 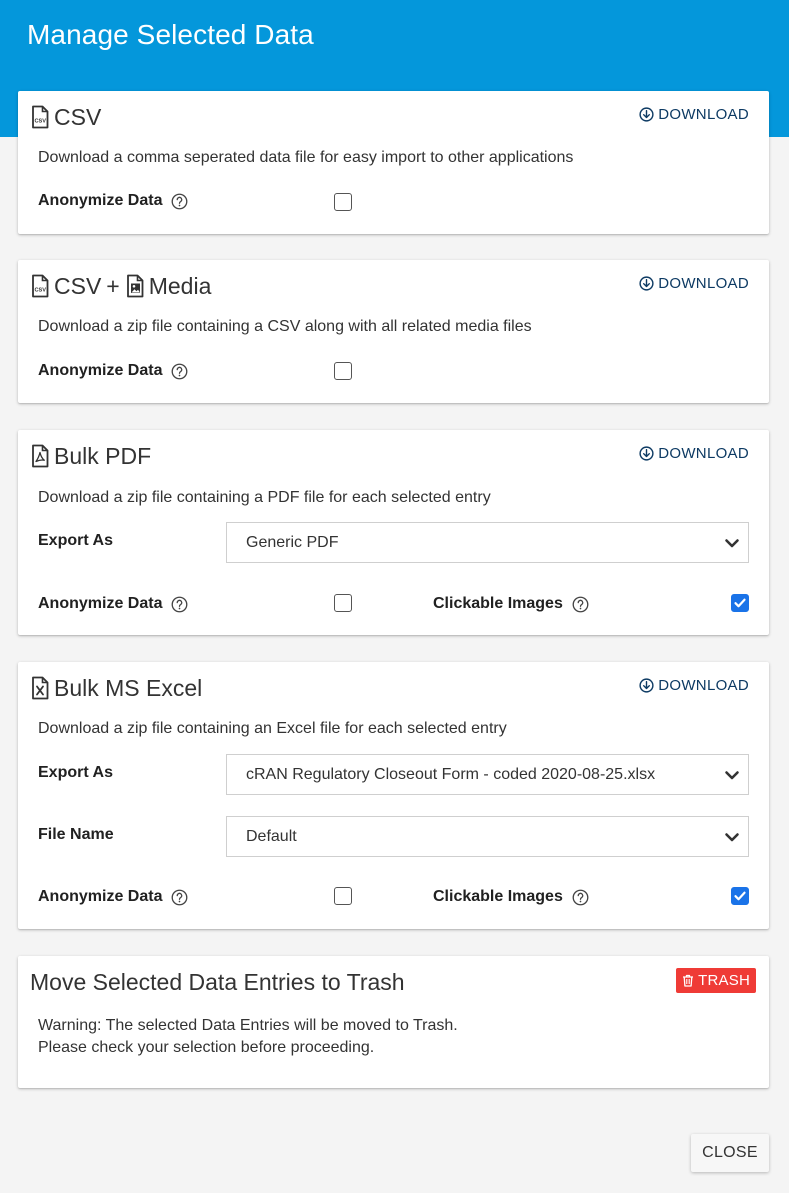 What do you see at coordinates (724, 980) in the screenshot?
I see `trash-button-label: TRASH` at bounding box center [724, 980].